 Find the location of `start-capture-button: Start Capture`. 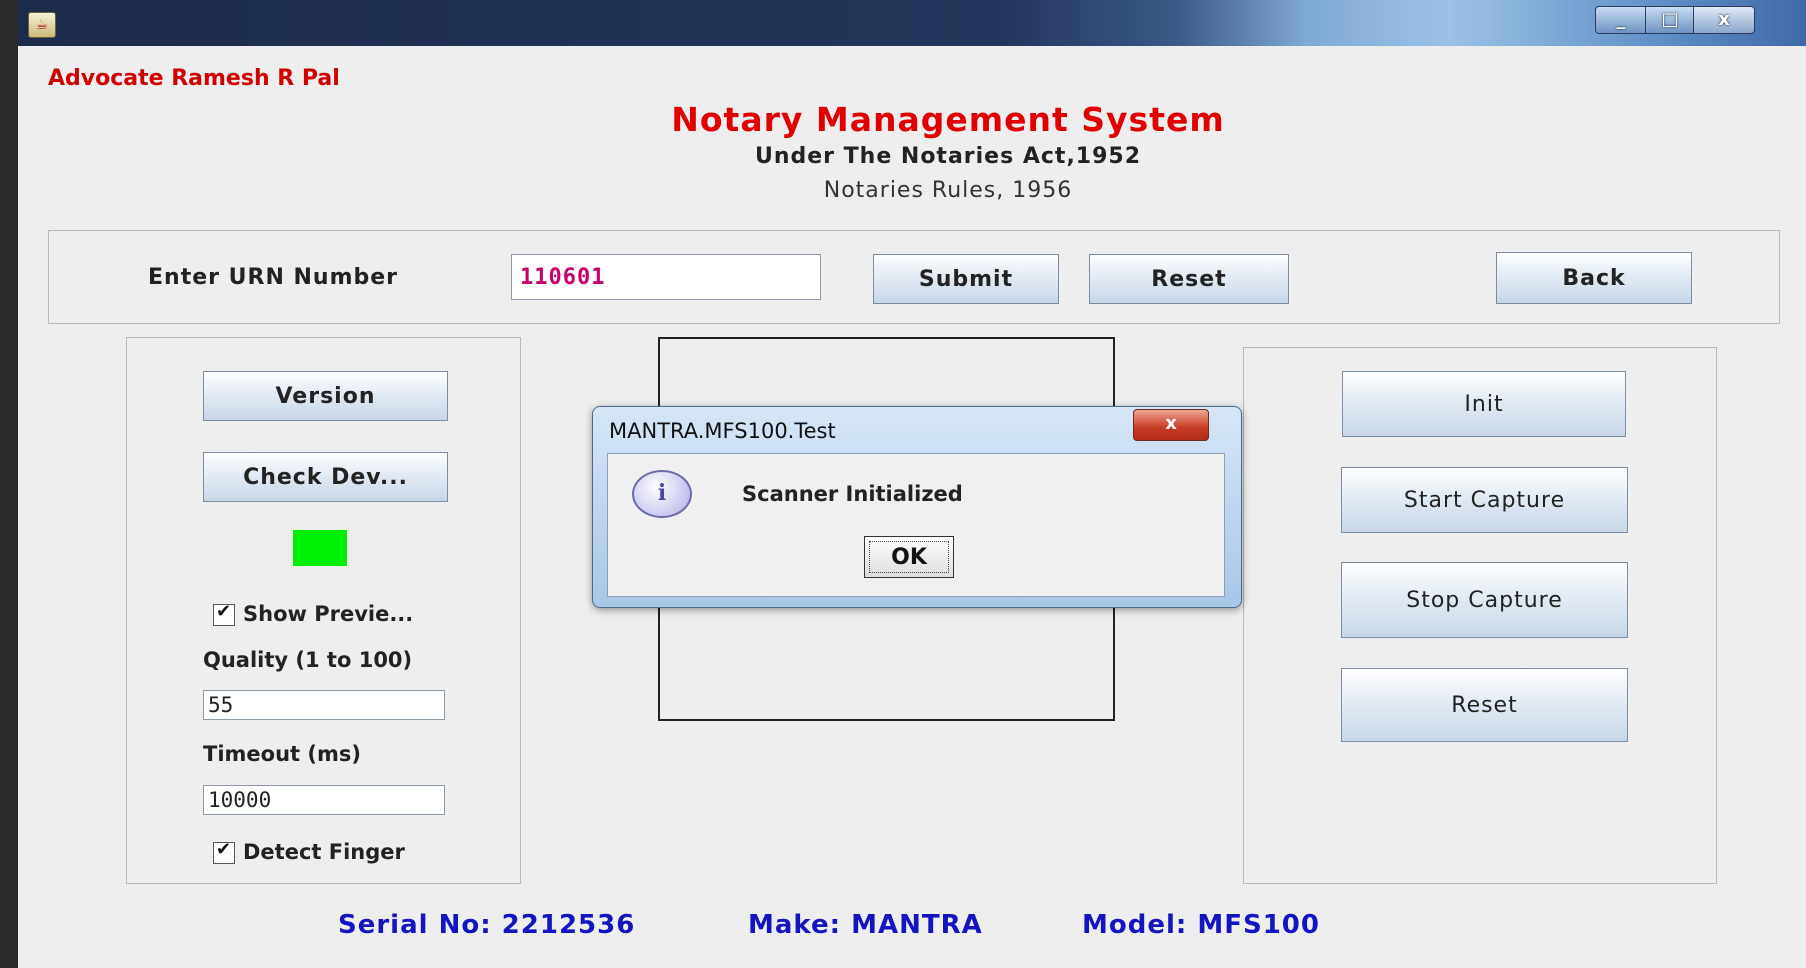

start-capture-button: Start Capture is located at coordinates (1484, 500).